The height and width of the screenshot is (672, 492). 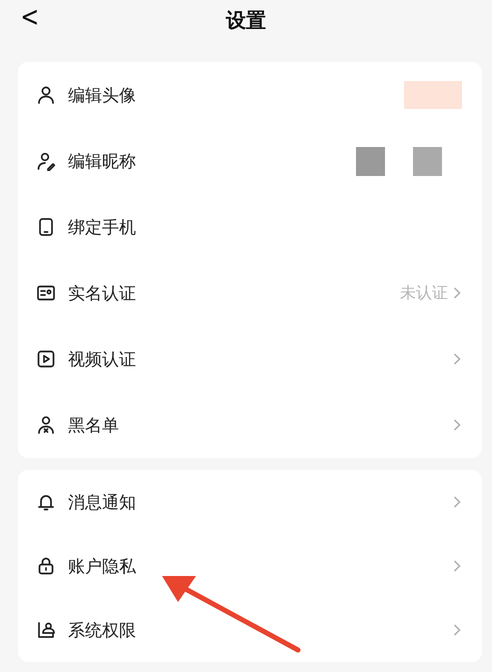 What do you see at coordinates (433, 95) in the screenshot?
I see `avatar-image` at bounding box center [433, 95].